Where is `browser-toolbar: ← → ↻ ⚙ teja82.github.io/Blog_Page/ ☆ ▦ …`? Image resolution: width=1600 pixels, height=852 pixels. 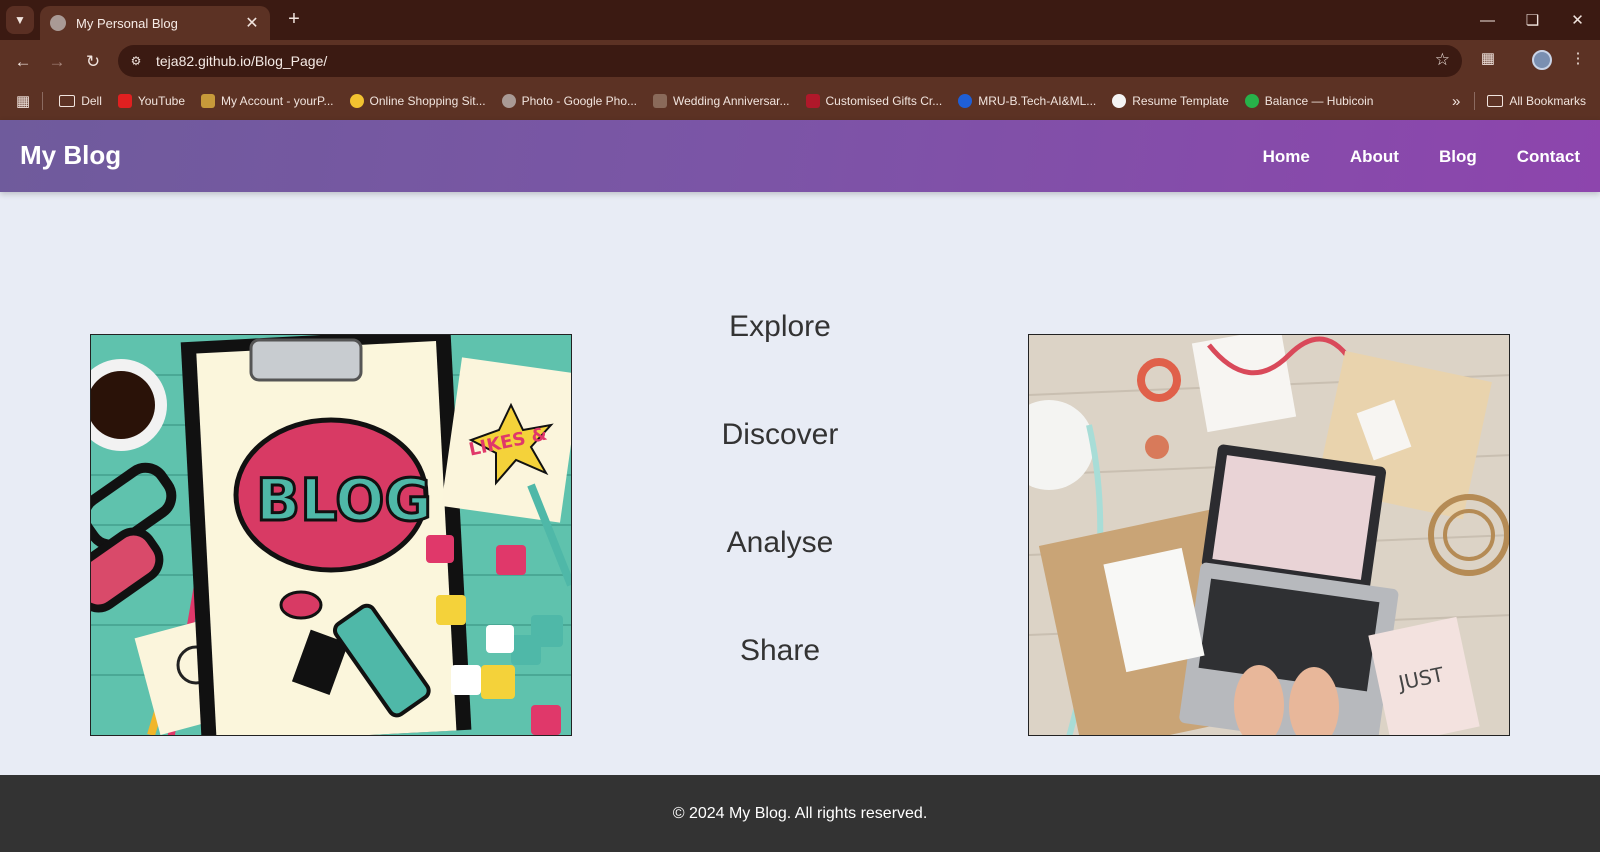
browser-toolbar: ← → ↻ ⚙ teja82.github.io/Blog_Page/ ☆ ▦ … is located at coordinates (800, 61).